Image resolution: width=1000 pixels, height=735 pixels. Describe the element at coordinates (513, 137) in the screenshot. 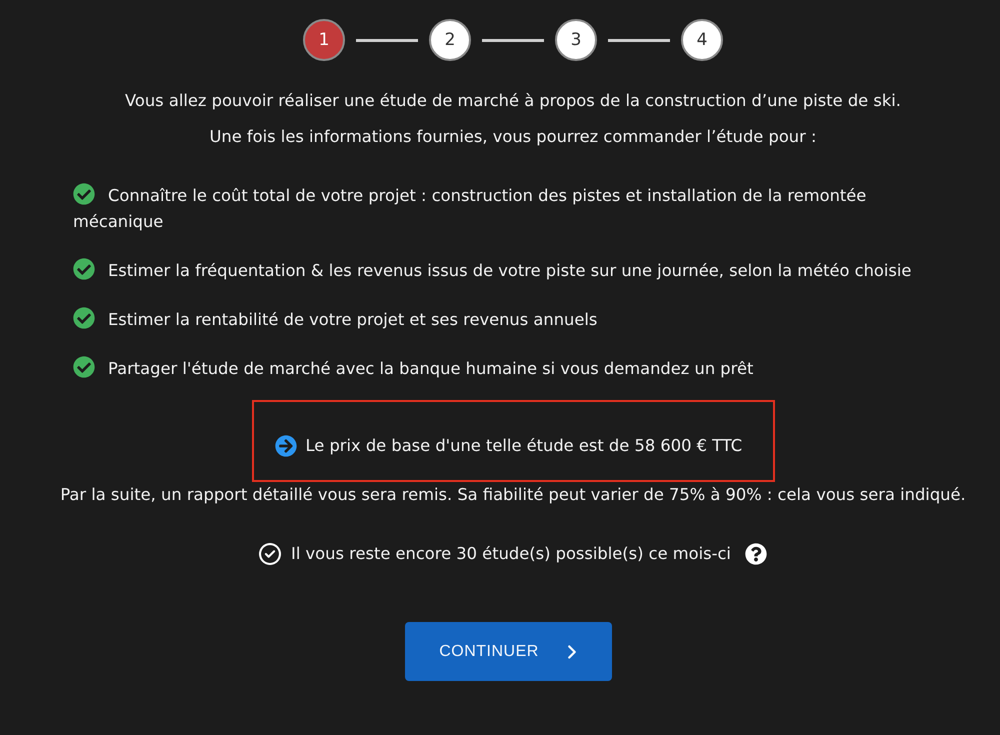

I see `intro-text: Une fois les informations fournies, vous pourrez commander l’étude pour :` at that location.